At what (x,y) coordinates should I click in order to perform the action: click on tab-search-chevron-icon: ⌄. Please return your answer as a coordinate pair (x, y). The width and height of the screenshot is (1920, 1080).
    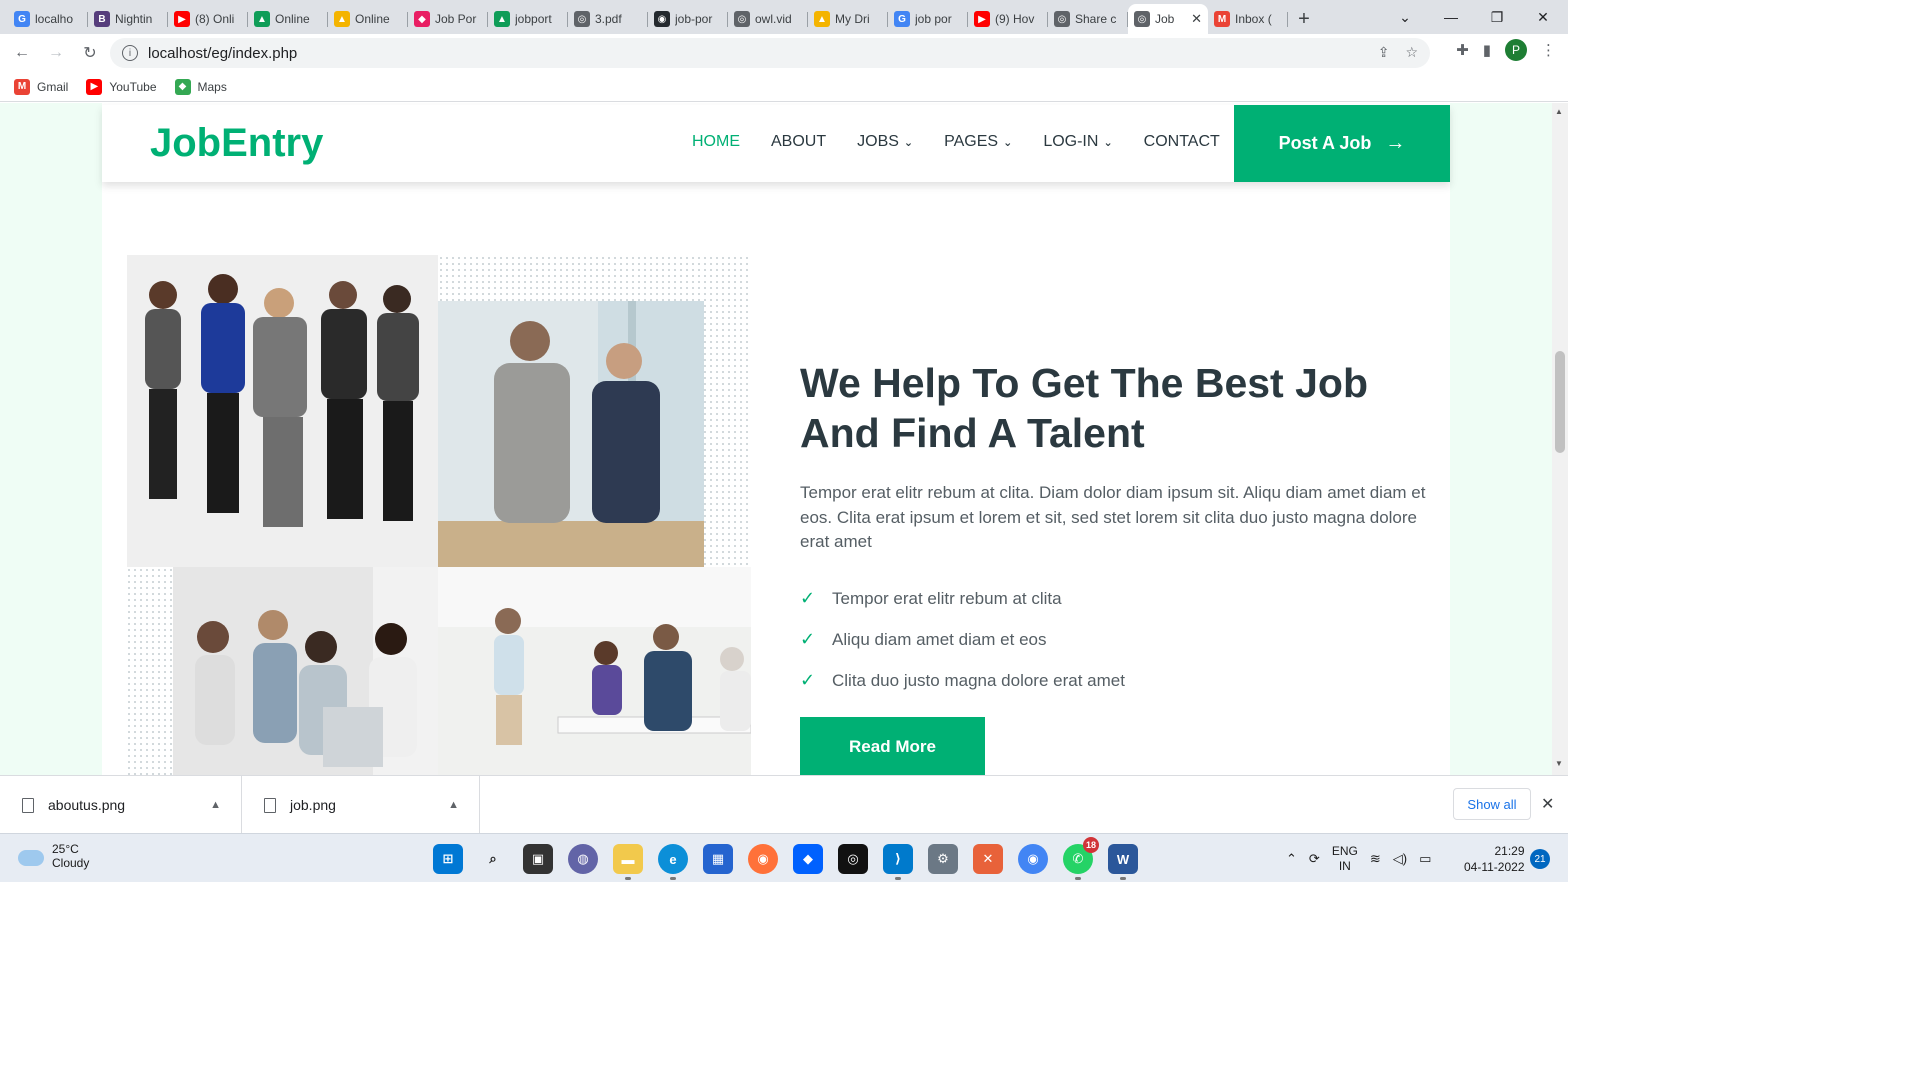
    Looking at the image, I should click on (1405, 17).